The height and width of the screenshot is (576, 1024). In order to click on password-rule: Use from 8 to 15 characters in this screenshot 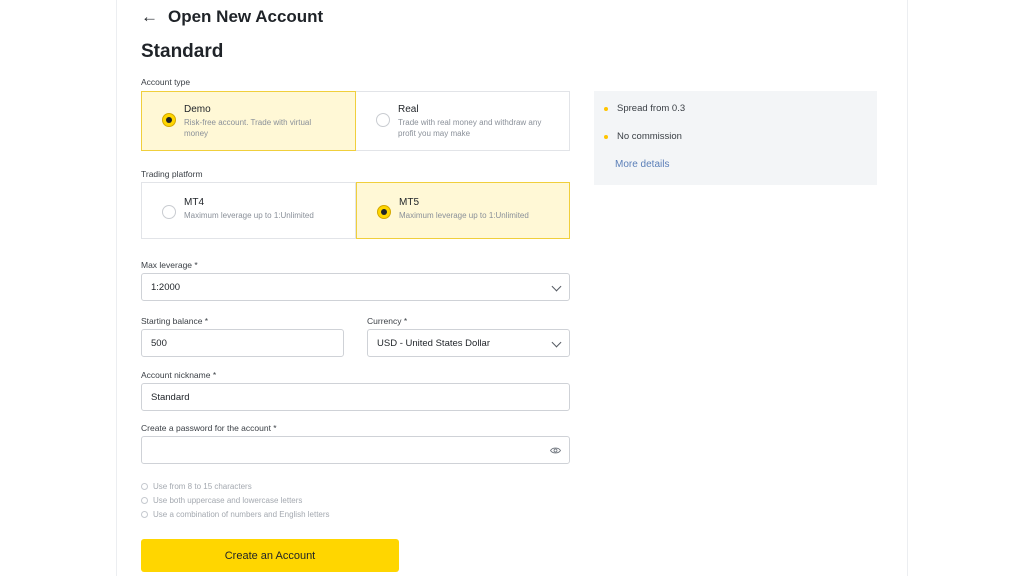, I will do `click(235, 486)`.